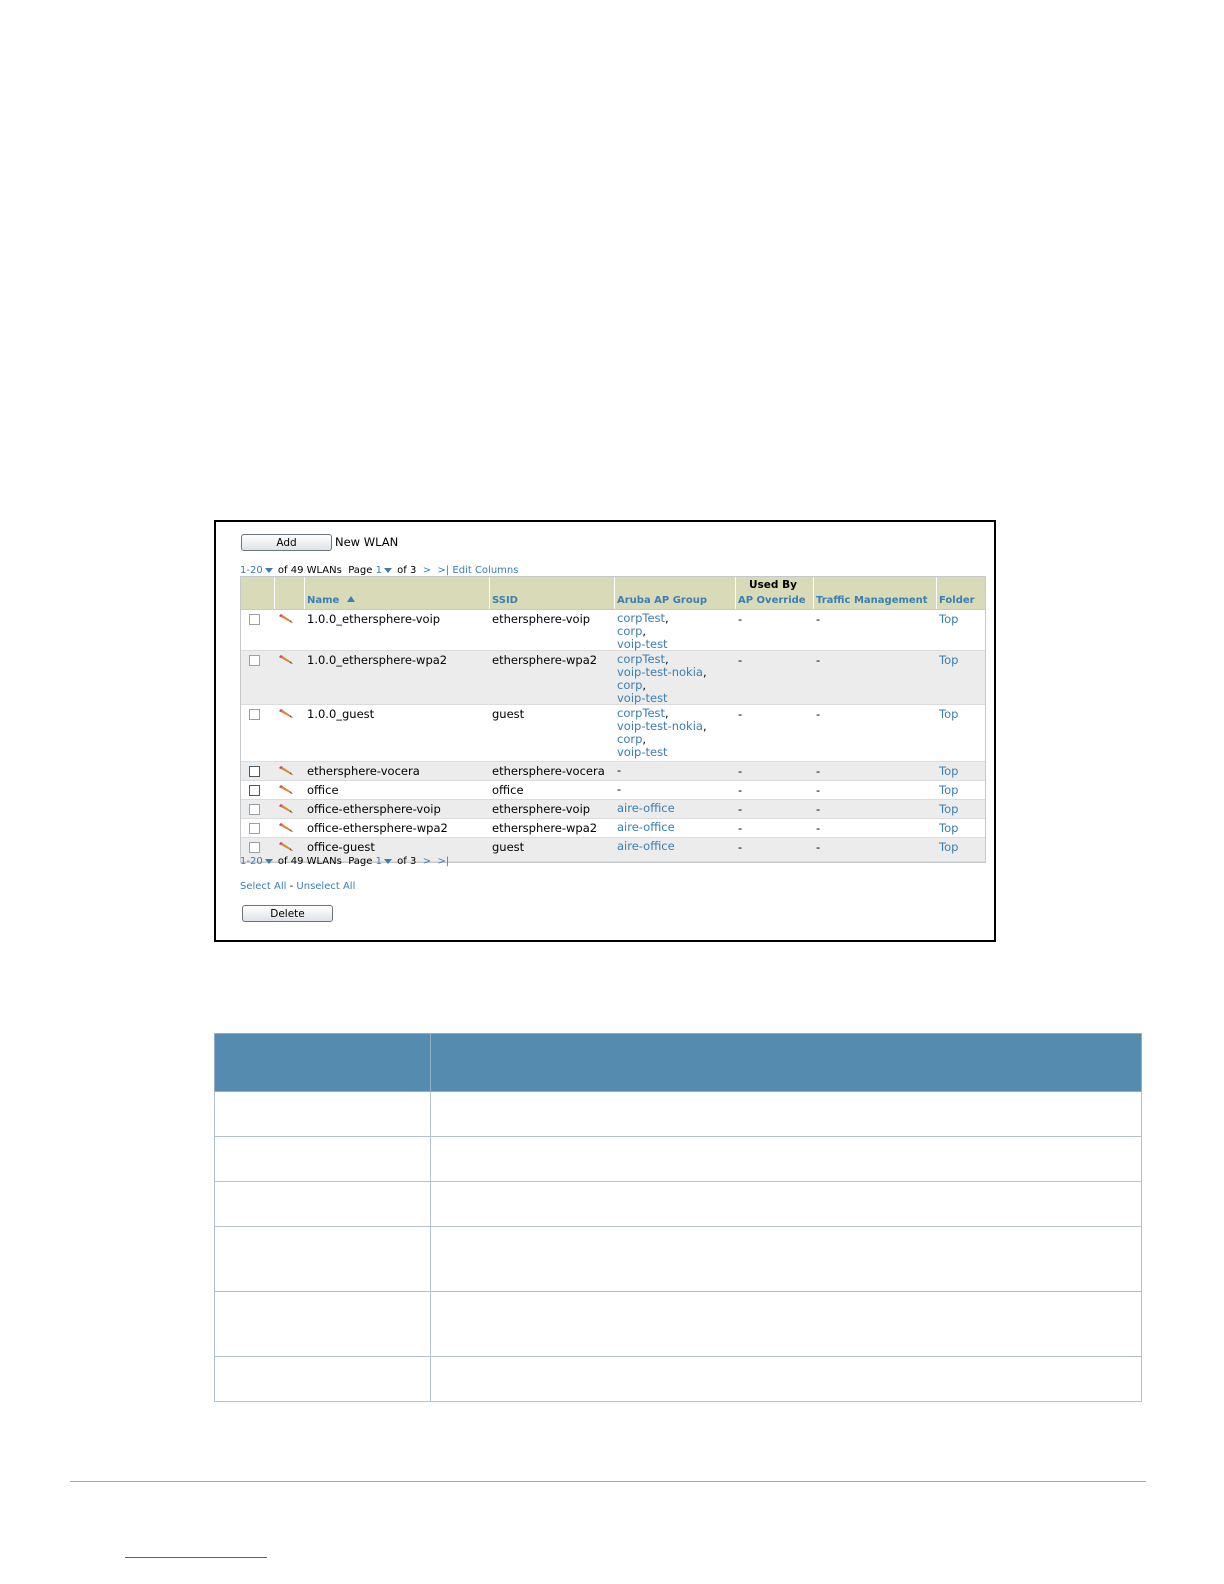 The height and width of the screenshot is (1584, 1224). What do you see at coordinates (957, 600) in the screenshot?
I see `column-folder: Folder` at bounding box center [957, 600].